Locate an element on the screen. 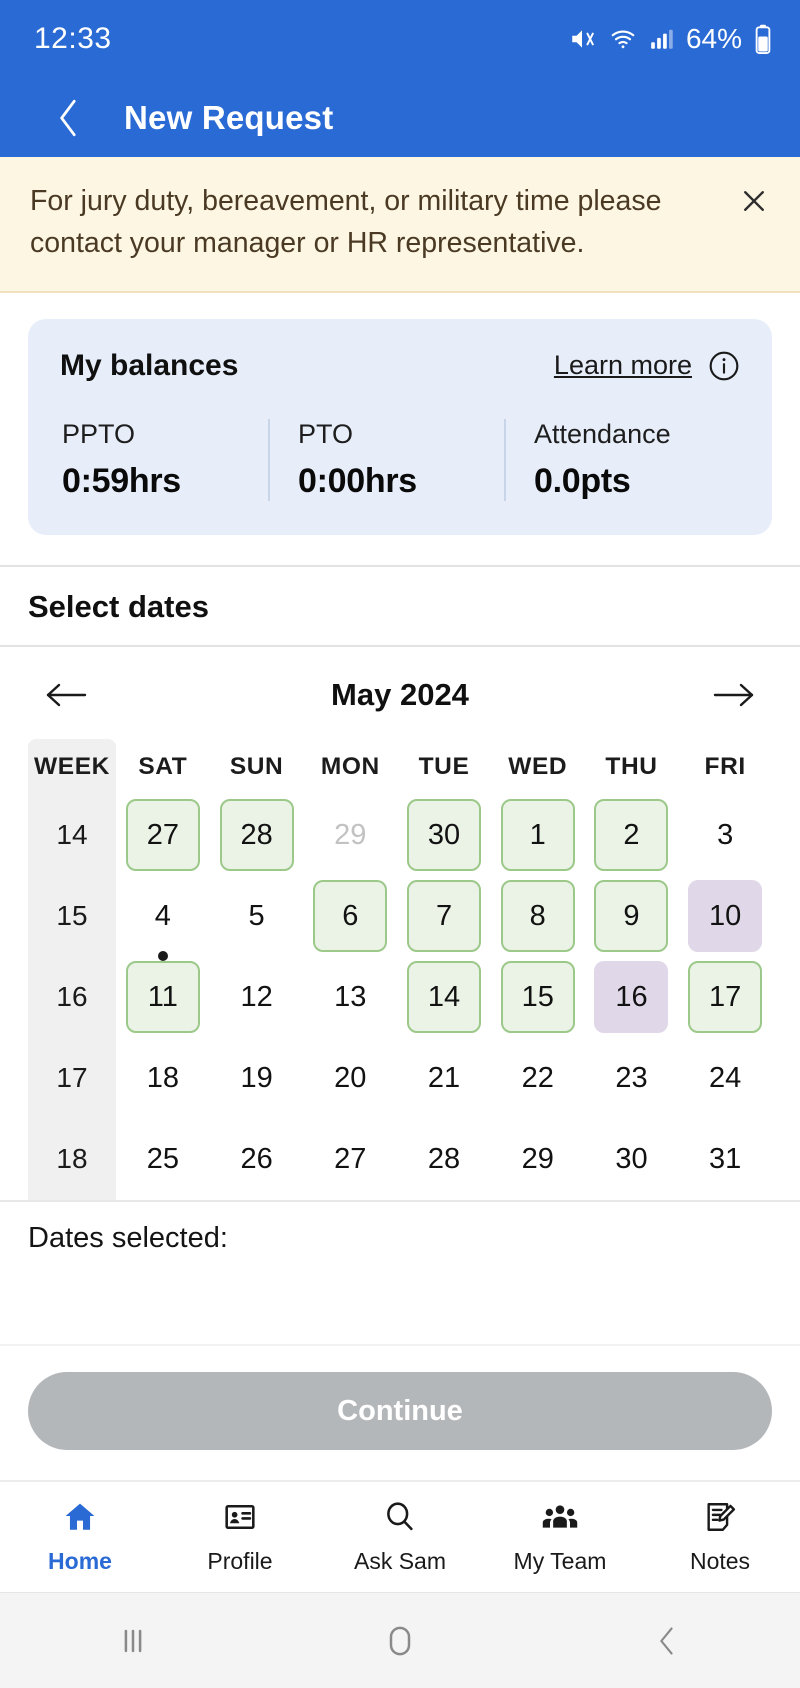 This screenshot has height=1688, width=800. calendar-day-cell: 20 is located at coordinates (350, 1078).